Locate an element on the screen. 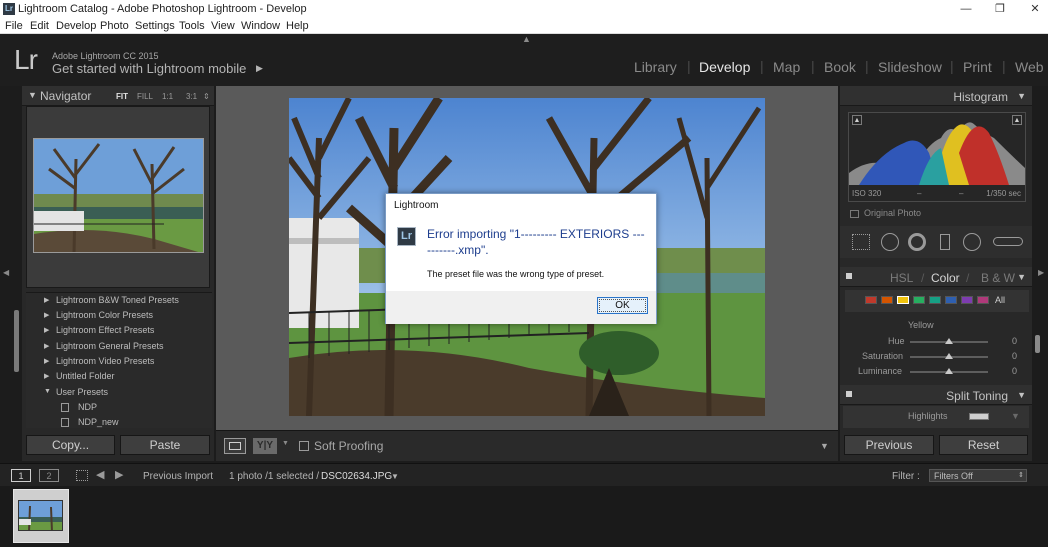 The height and width of the screenshot is (547, 1048). filter-dropdown-icon: ⇕ is located at coordinates (1021, 475).